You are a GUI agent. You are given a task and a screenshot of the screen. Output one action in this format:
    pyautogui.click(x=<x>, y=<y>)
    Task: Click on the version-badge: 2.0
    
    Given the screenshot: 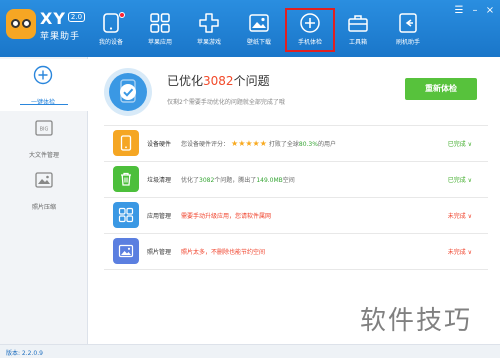 What is the action you would take?
    pyautogui.click(x=76, y=17)
    